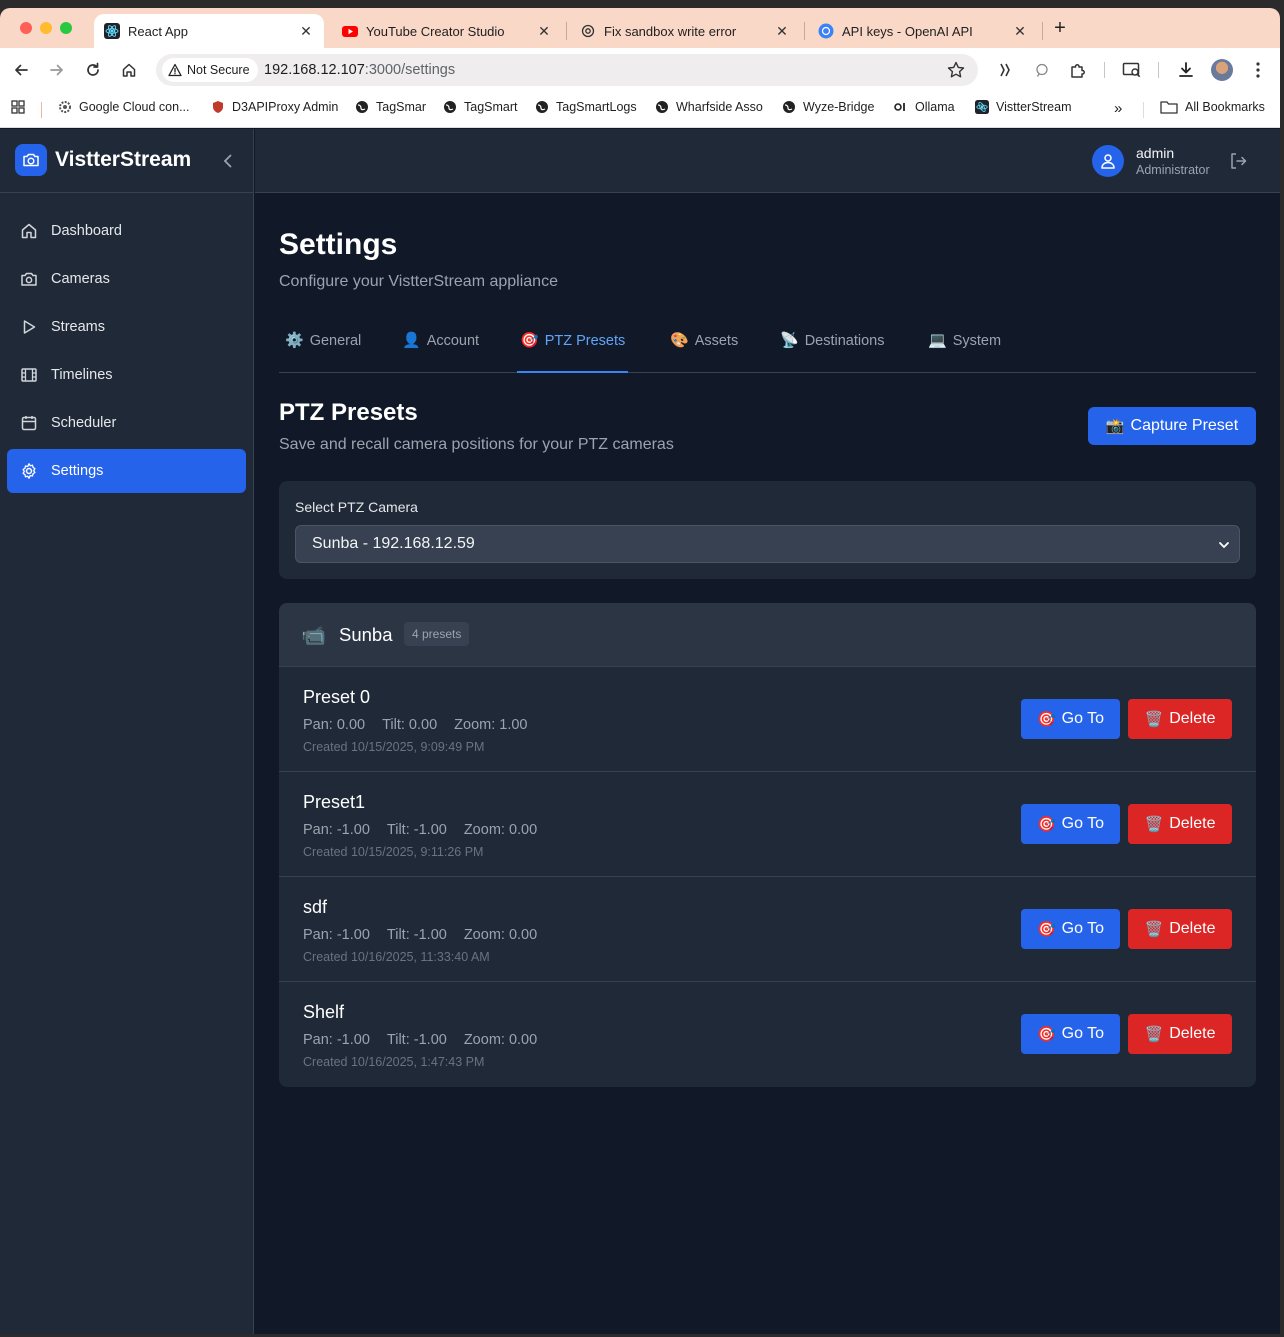 Image resolution: width=1284 pixels, height=1337 pixels. What do you see at coordinates (1212, 107) in the screenshot?
I see `all-bookmarks-button: All Bookmarks` at bounding box center [1212, 107].